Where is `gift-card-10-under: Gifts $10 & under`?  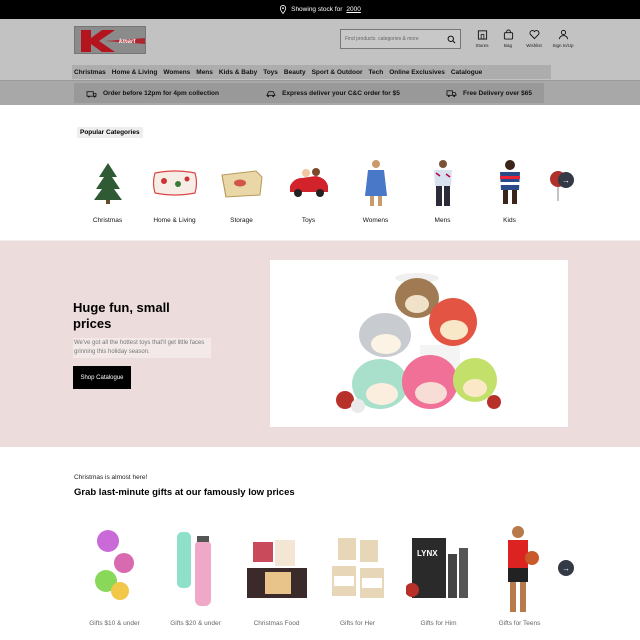 gift-card-10-under: Gifts $10 & under is located at coordinates (114, 575).